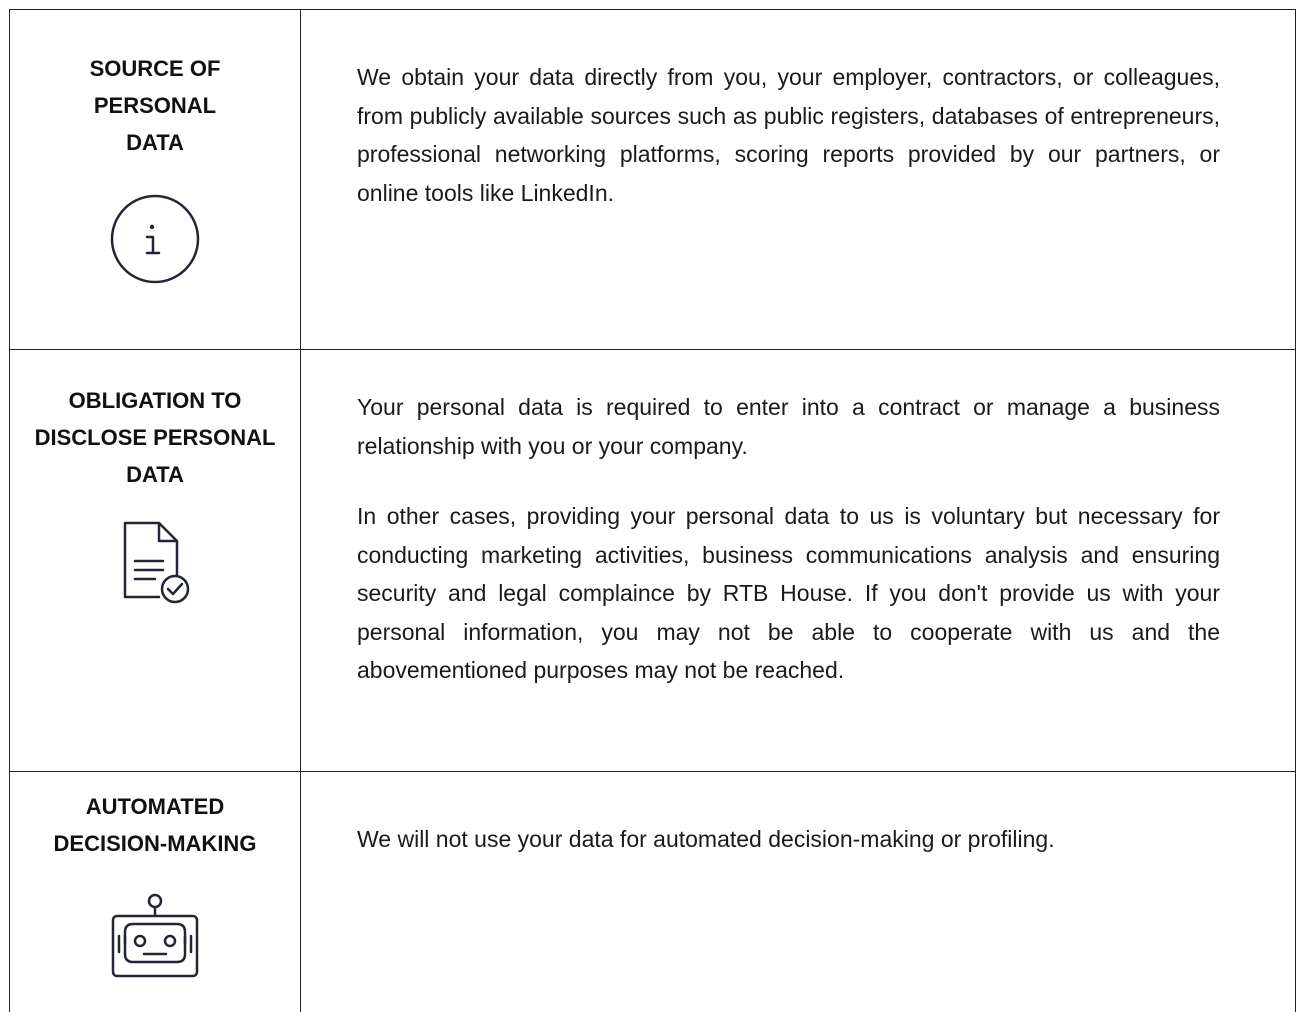  I want to click on label-cell: SOURCE OF PERSONAL DATA, so click(155, 179).